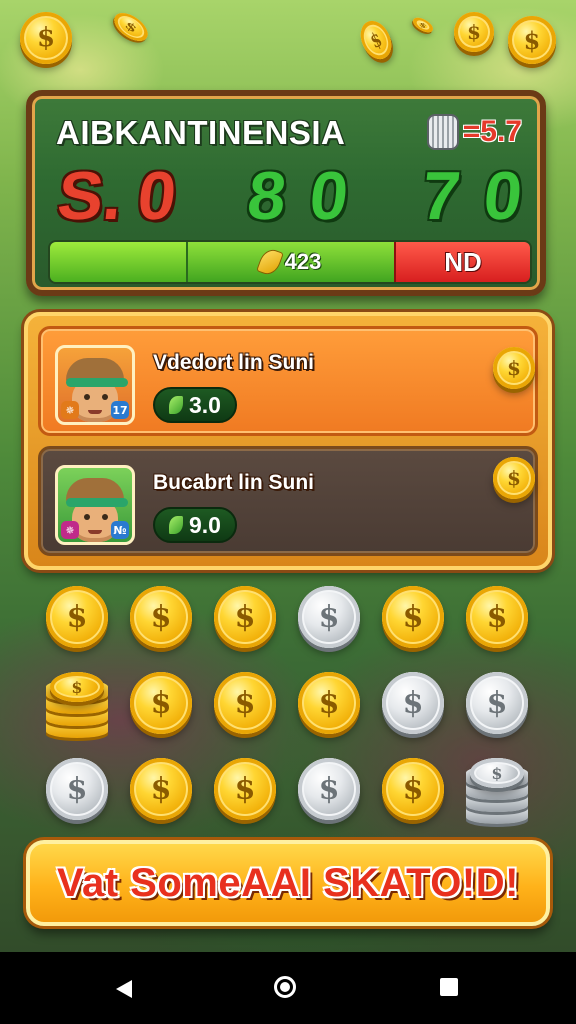 The width and height of the screenshot is (576, 1024). Describe the element at coordinates (234, 482) in the screenshot. I see `player-name: Bucabrt lin Suni` at that location.